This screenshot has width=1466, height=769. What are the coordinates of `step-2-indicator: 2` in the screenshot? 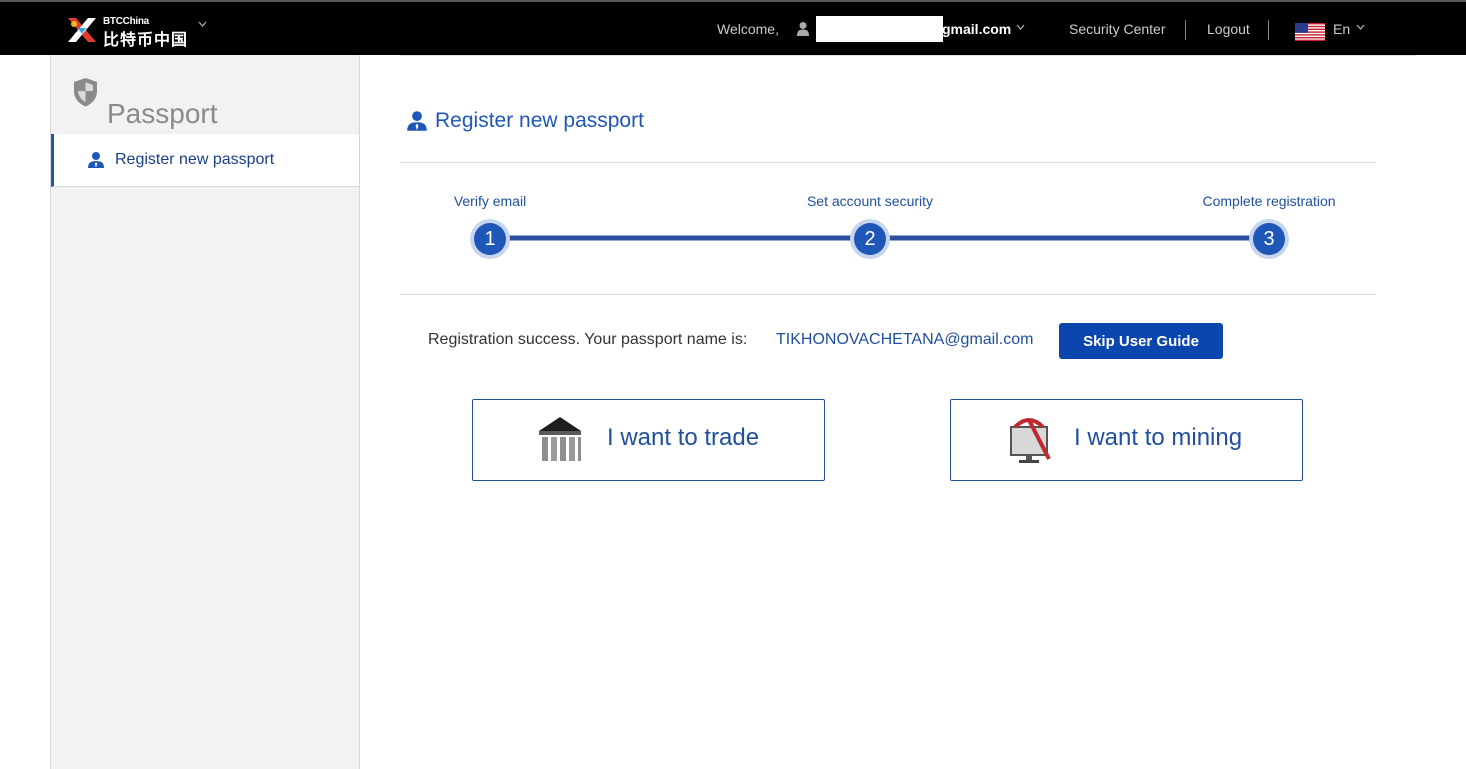 It's located at (870, 239).